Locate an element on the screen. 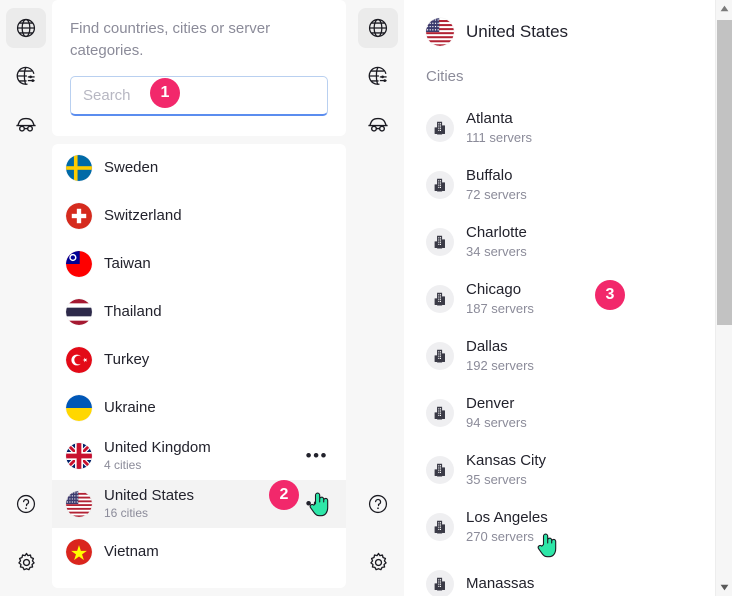 The width and height of the screenshot is (732, 596). country-text: Ukraine is located at coordinates (130, 408).